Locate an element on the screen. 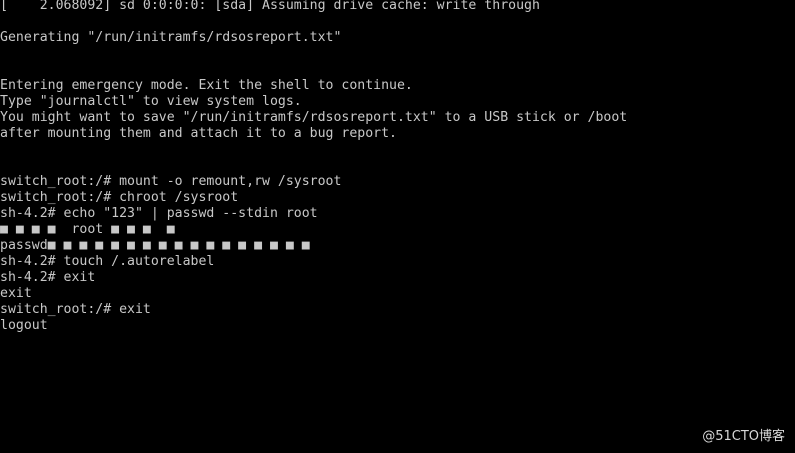  terminal-line: Type "journalctl" to view system logs. is located at coordinates (151, 101).